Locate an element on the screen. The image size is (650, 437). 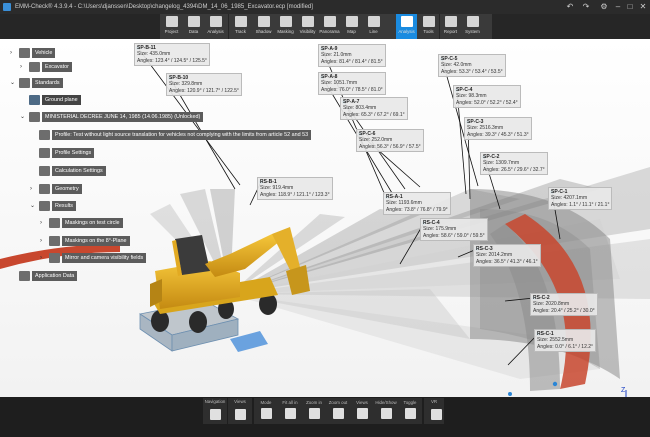
minimize-button: – is located at coordinates (618, 6).